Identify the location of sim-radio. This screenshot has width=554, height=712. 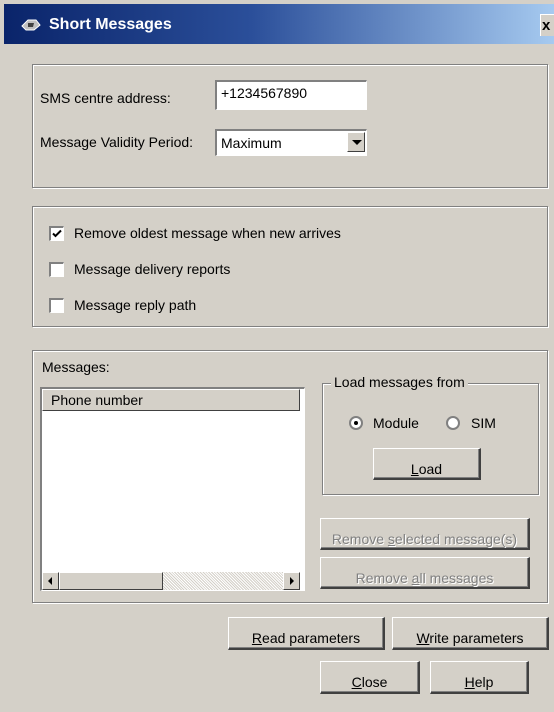
(453, 423).